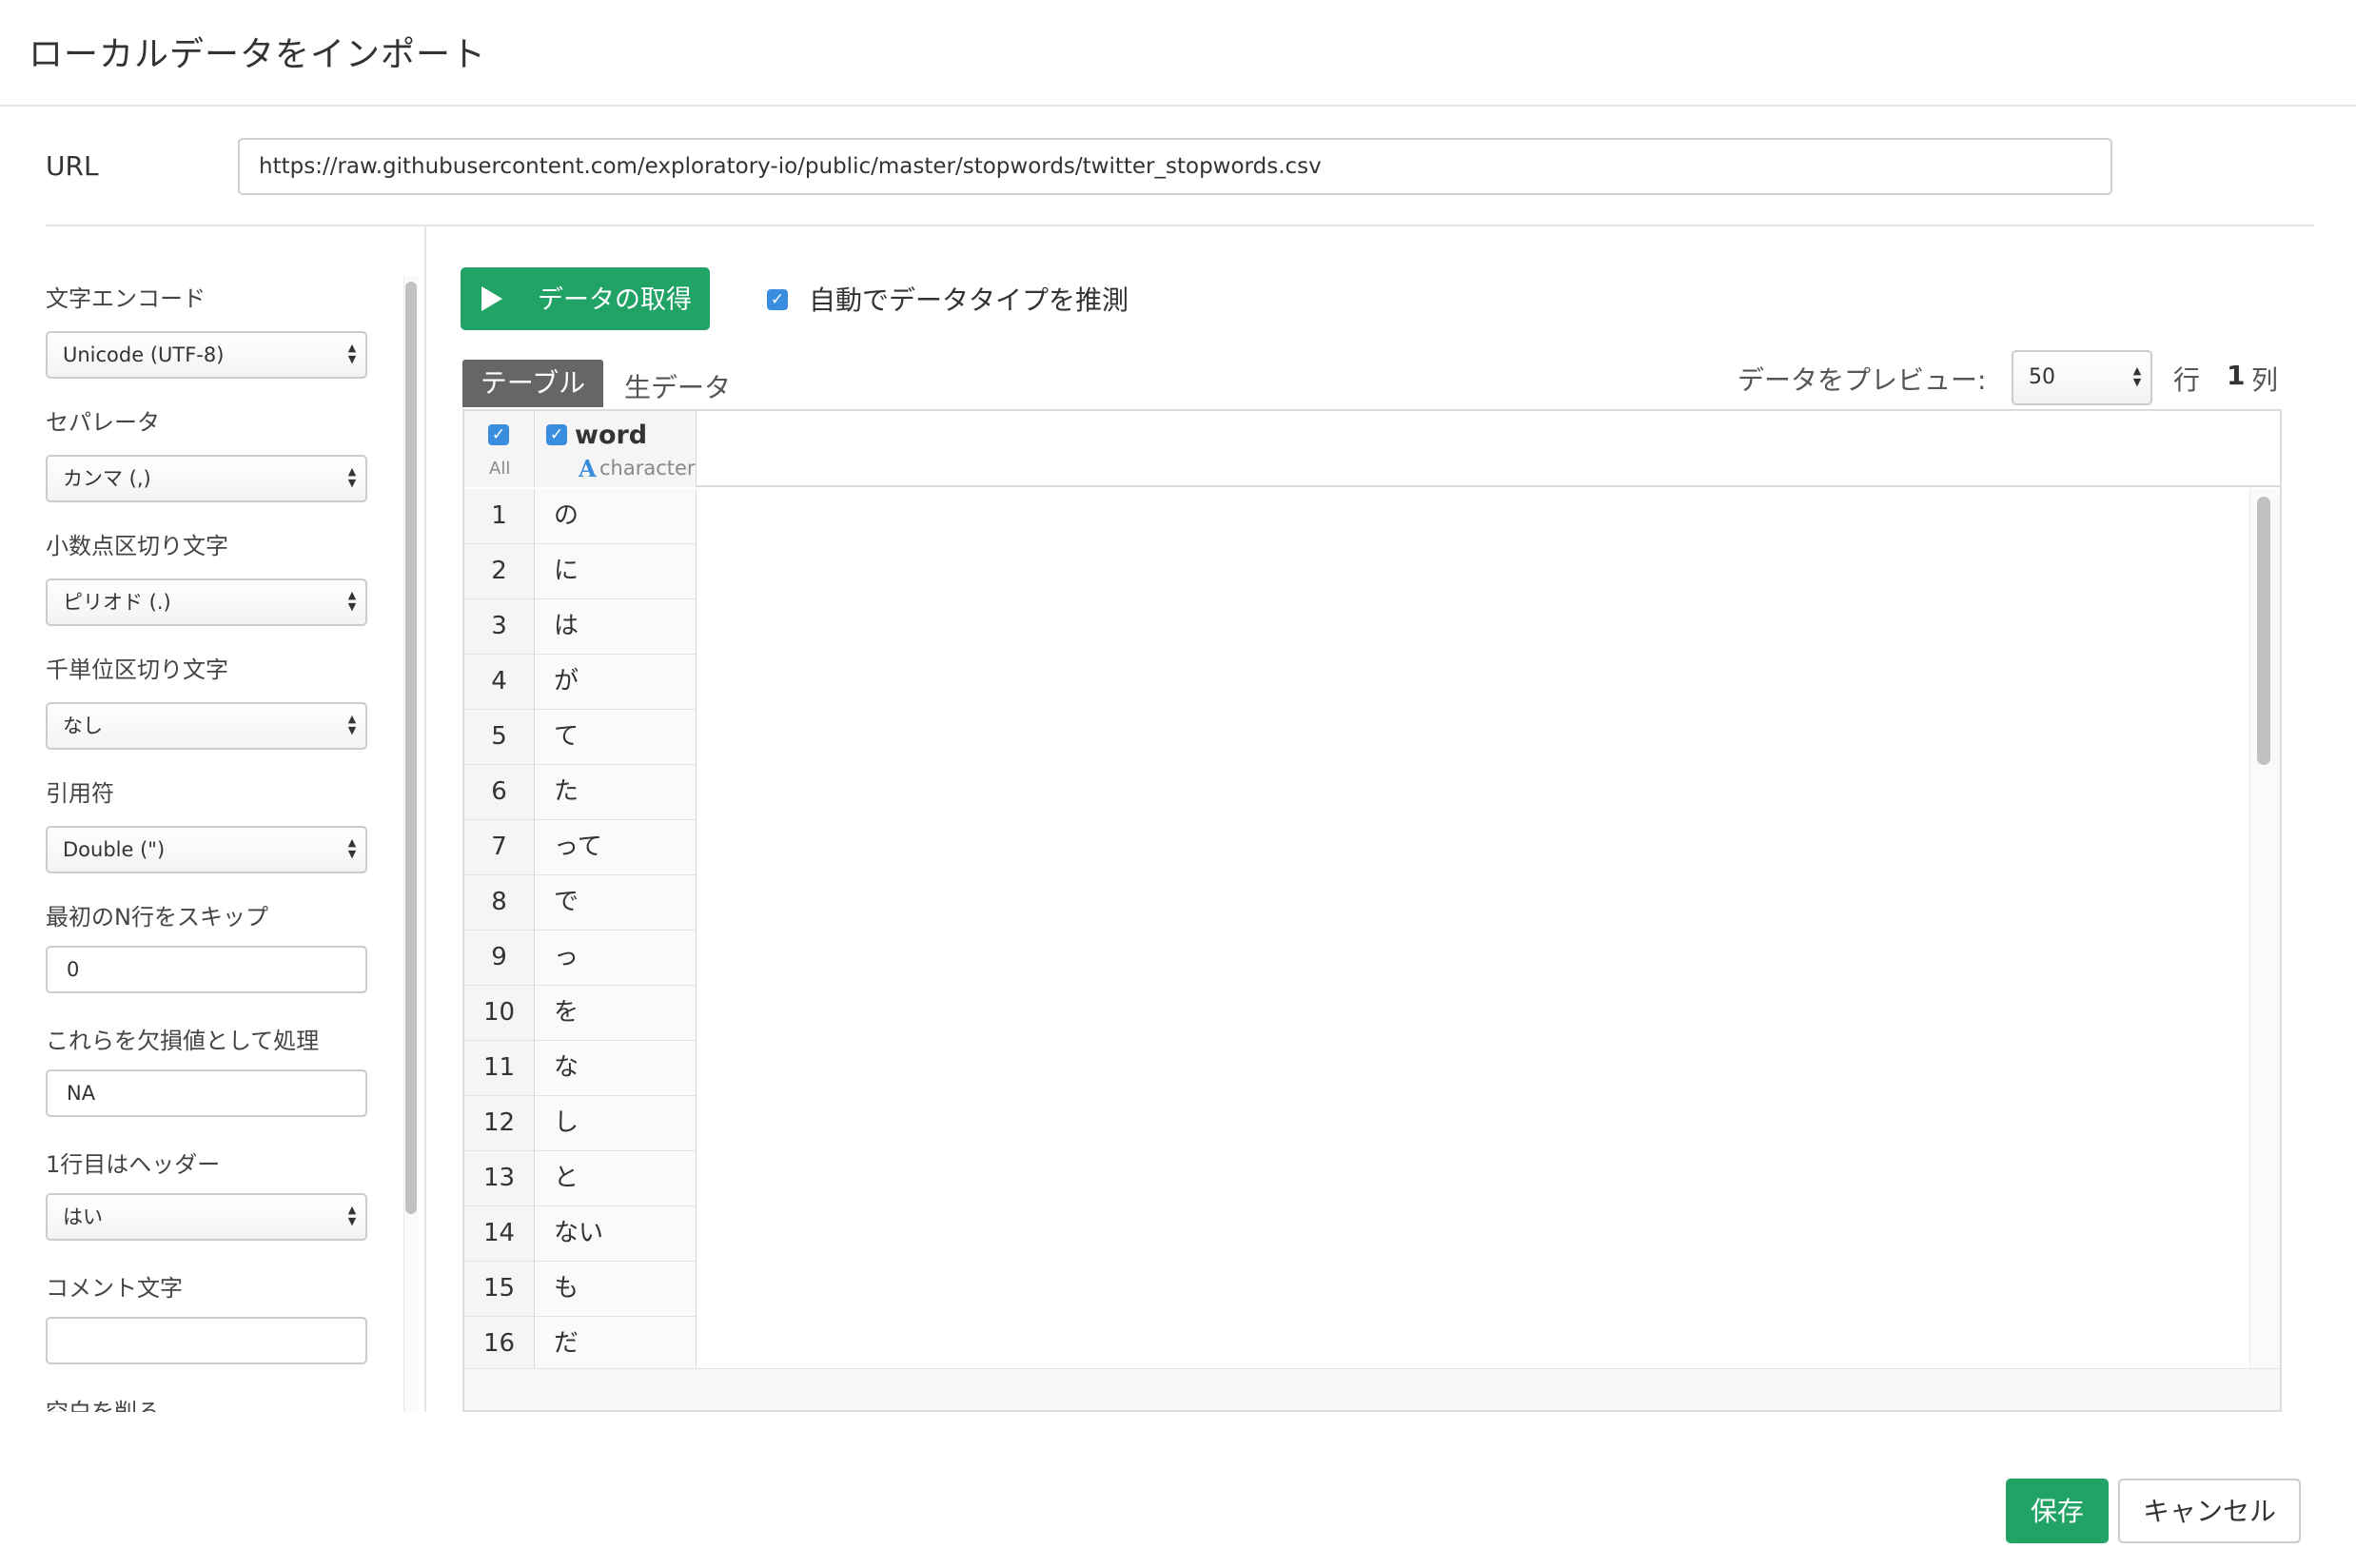 Image resolution: width=2356 pixels, height=1568 pixels. I want to click on divider, so click(1180, 225).